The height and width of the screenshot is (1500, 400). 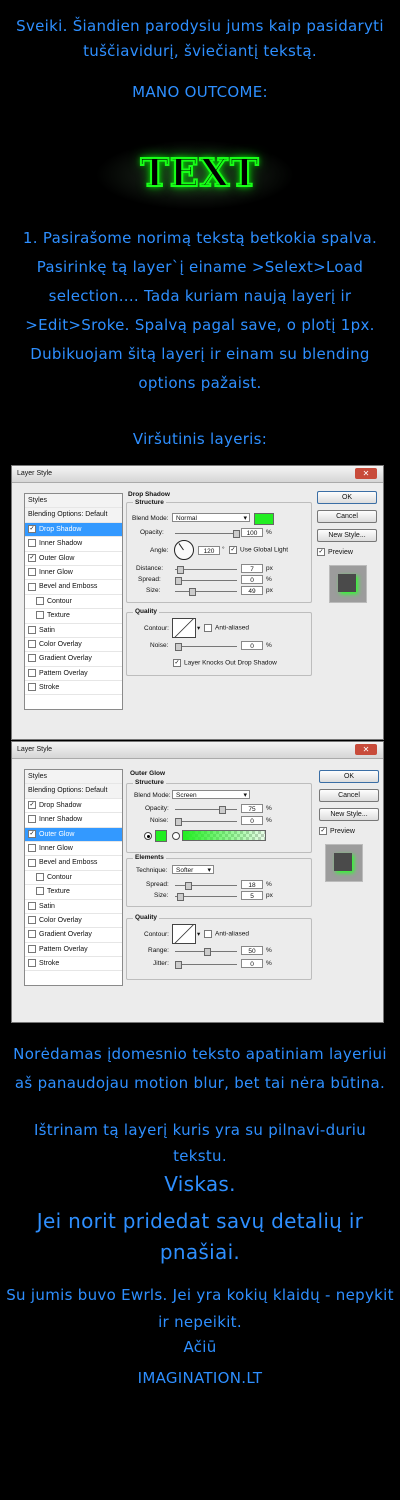 What do you see at coordinates (252, 568) in the screenshot?
I see `distance-input: 7` at bounding box center [252, 568].